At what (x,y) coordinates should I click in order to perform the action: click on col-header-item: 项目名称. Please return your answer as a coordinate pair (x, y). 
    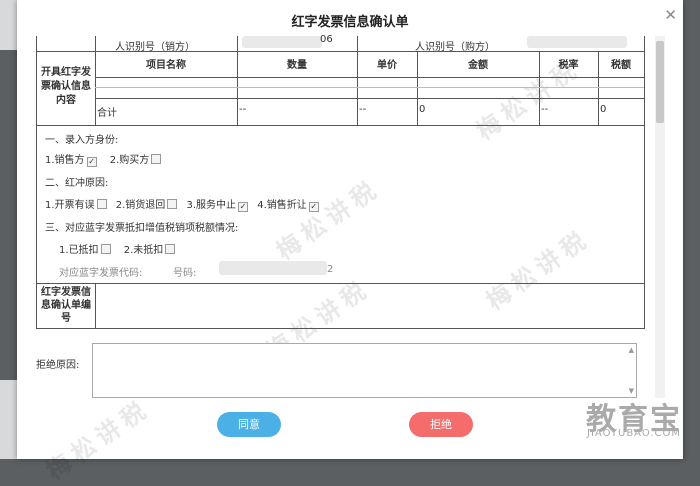
    Looking at the image, I should click on (166, 65).